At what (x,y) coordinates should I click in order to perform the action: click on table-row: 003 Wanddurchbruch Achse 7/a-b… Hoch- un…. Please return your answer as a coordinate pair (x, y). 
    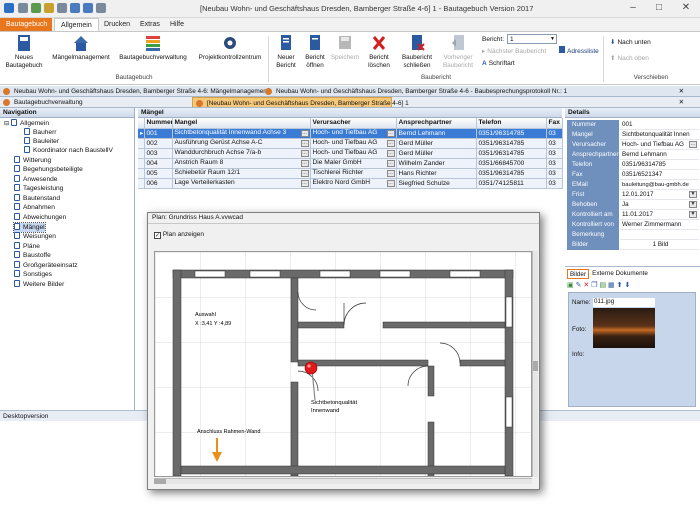
    Looking at the image, I should click on (350, 153).